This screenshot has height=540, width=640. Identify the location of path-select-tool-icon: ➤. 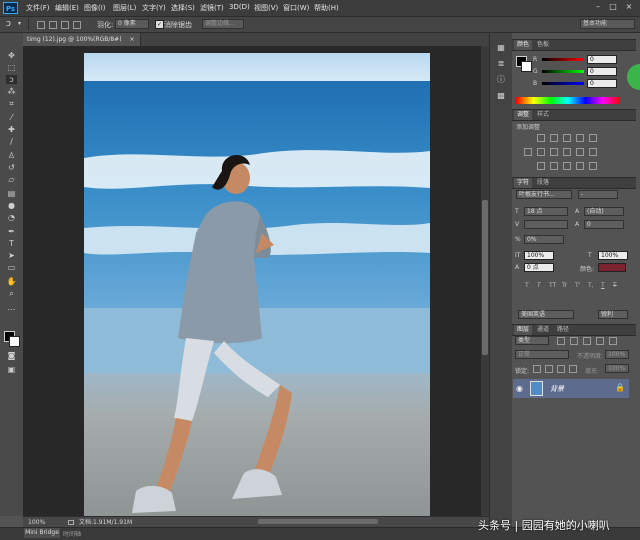
(11, 255).